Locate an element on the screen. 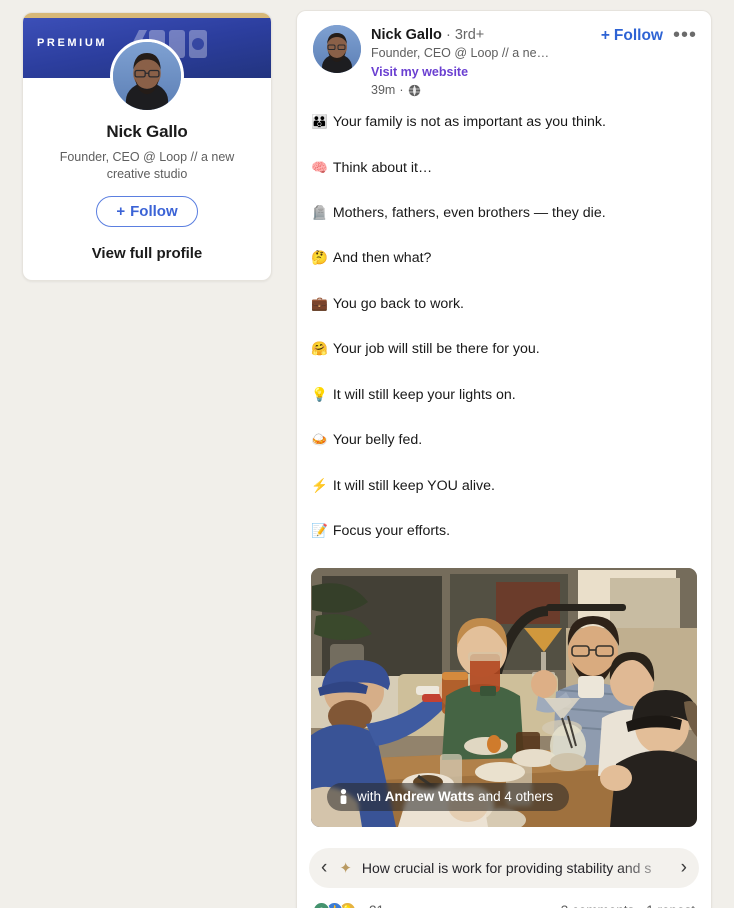 The width and height of the screenshot is (734, 908). carousel-next-icon: › is located at coordinates (684, 867).